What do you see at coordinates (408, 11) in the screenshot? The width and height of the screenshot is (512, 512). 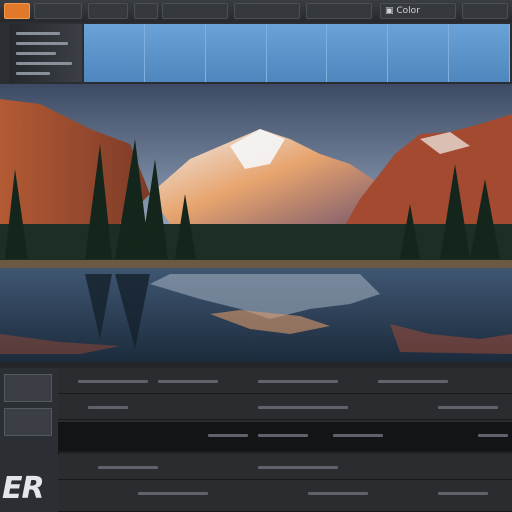 I see `color-label: Color` at bounding box center [408, 11].